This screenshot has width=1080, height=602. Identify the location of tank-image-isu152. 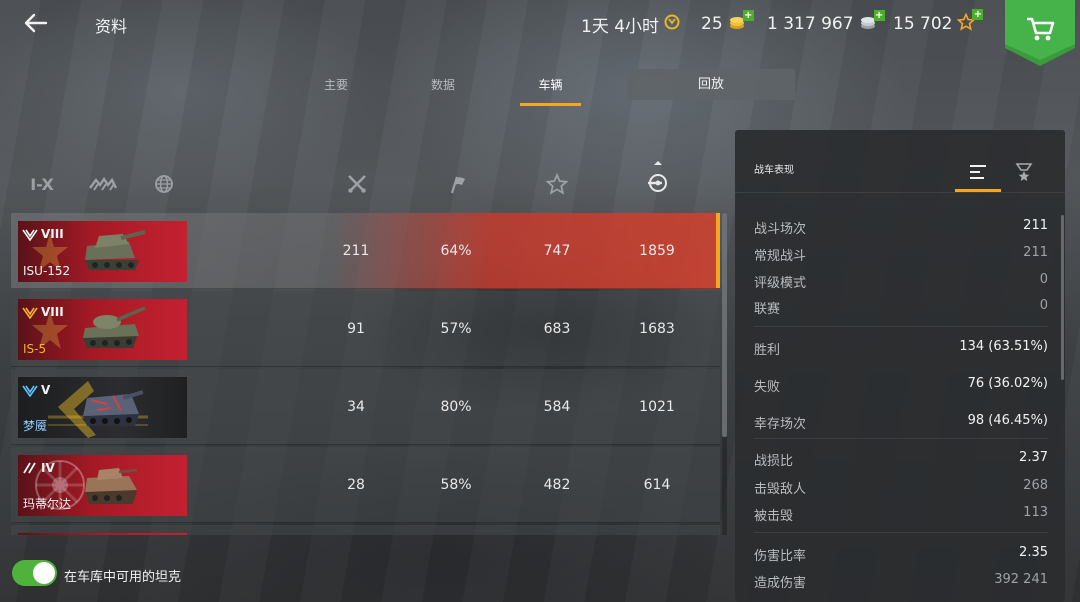
(115, 250).